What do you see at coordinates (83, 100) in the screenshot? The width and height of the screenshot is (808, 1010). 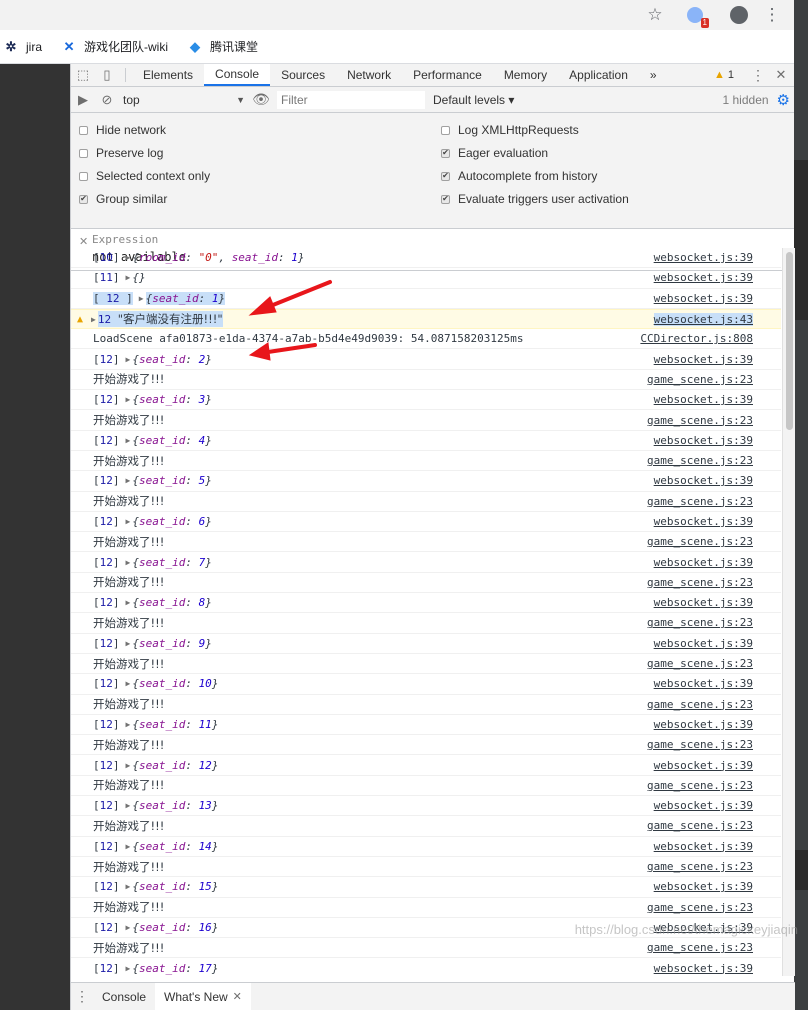 I see `show-sidebar-icon: ▶` at bounding box center [83, 100].